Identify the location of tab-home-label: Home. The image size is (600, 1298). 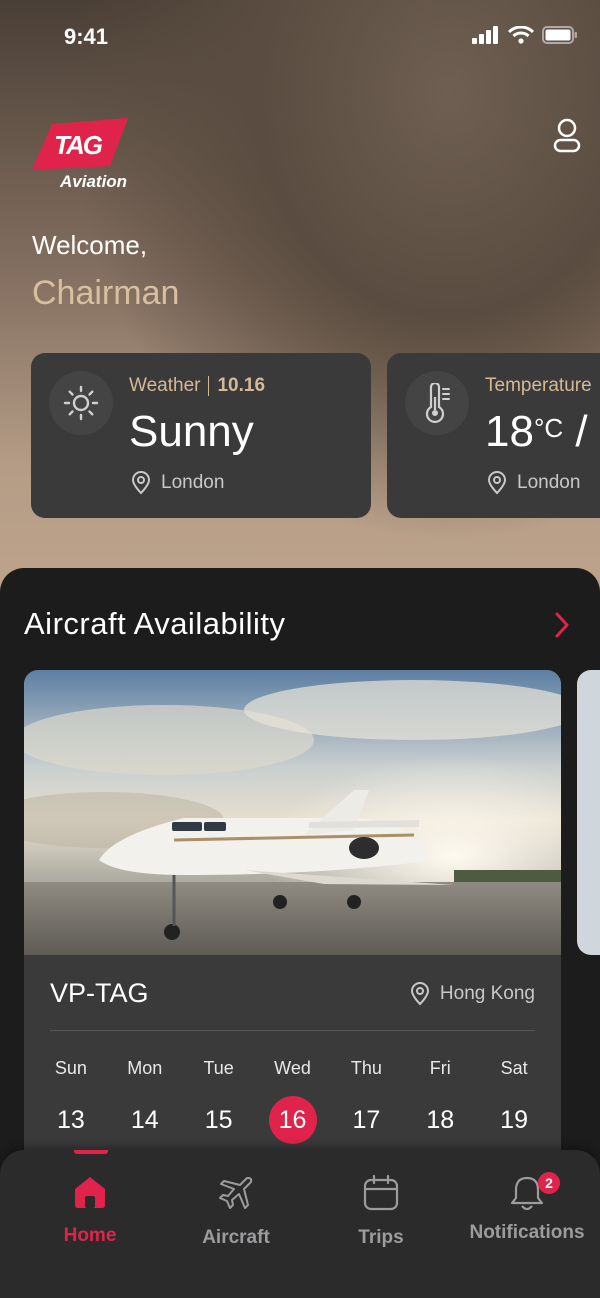
(90, 1235).